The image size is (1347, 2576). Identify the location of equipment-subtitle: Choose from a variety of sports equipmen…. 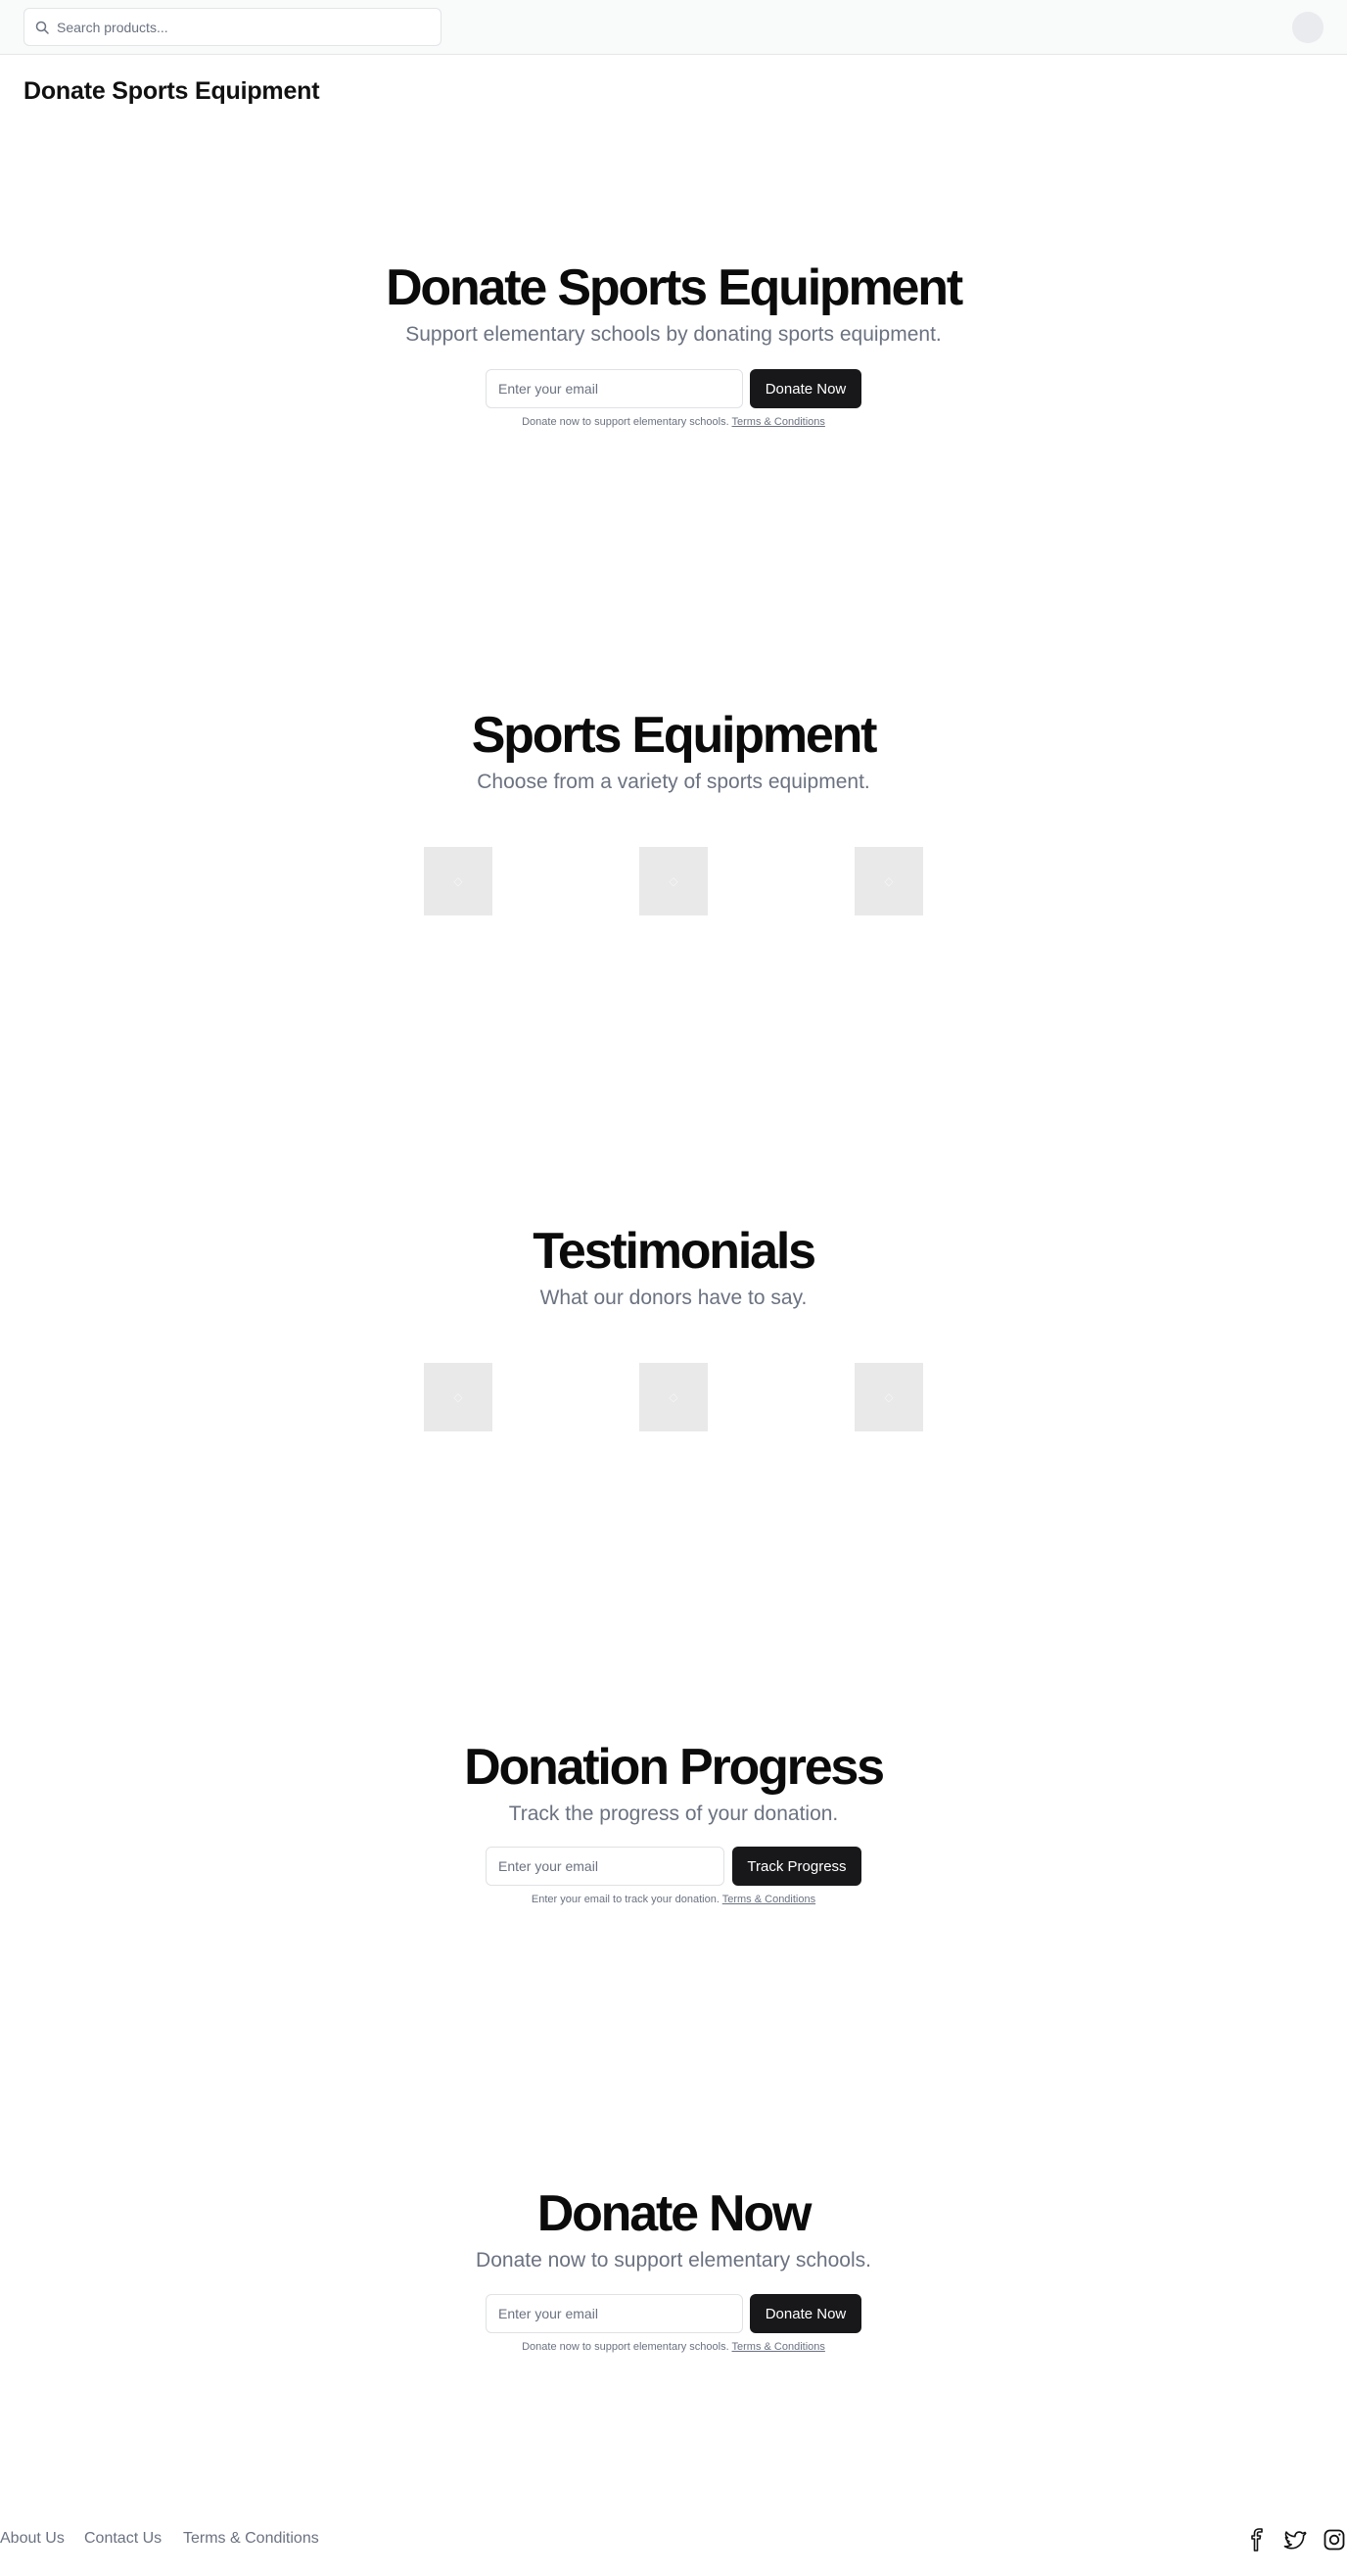
(673, 782).